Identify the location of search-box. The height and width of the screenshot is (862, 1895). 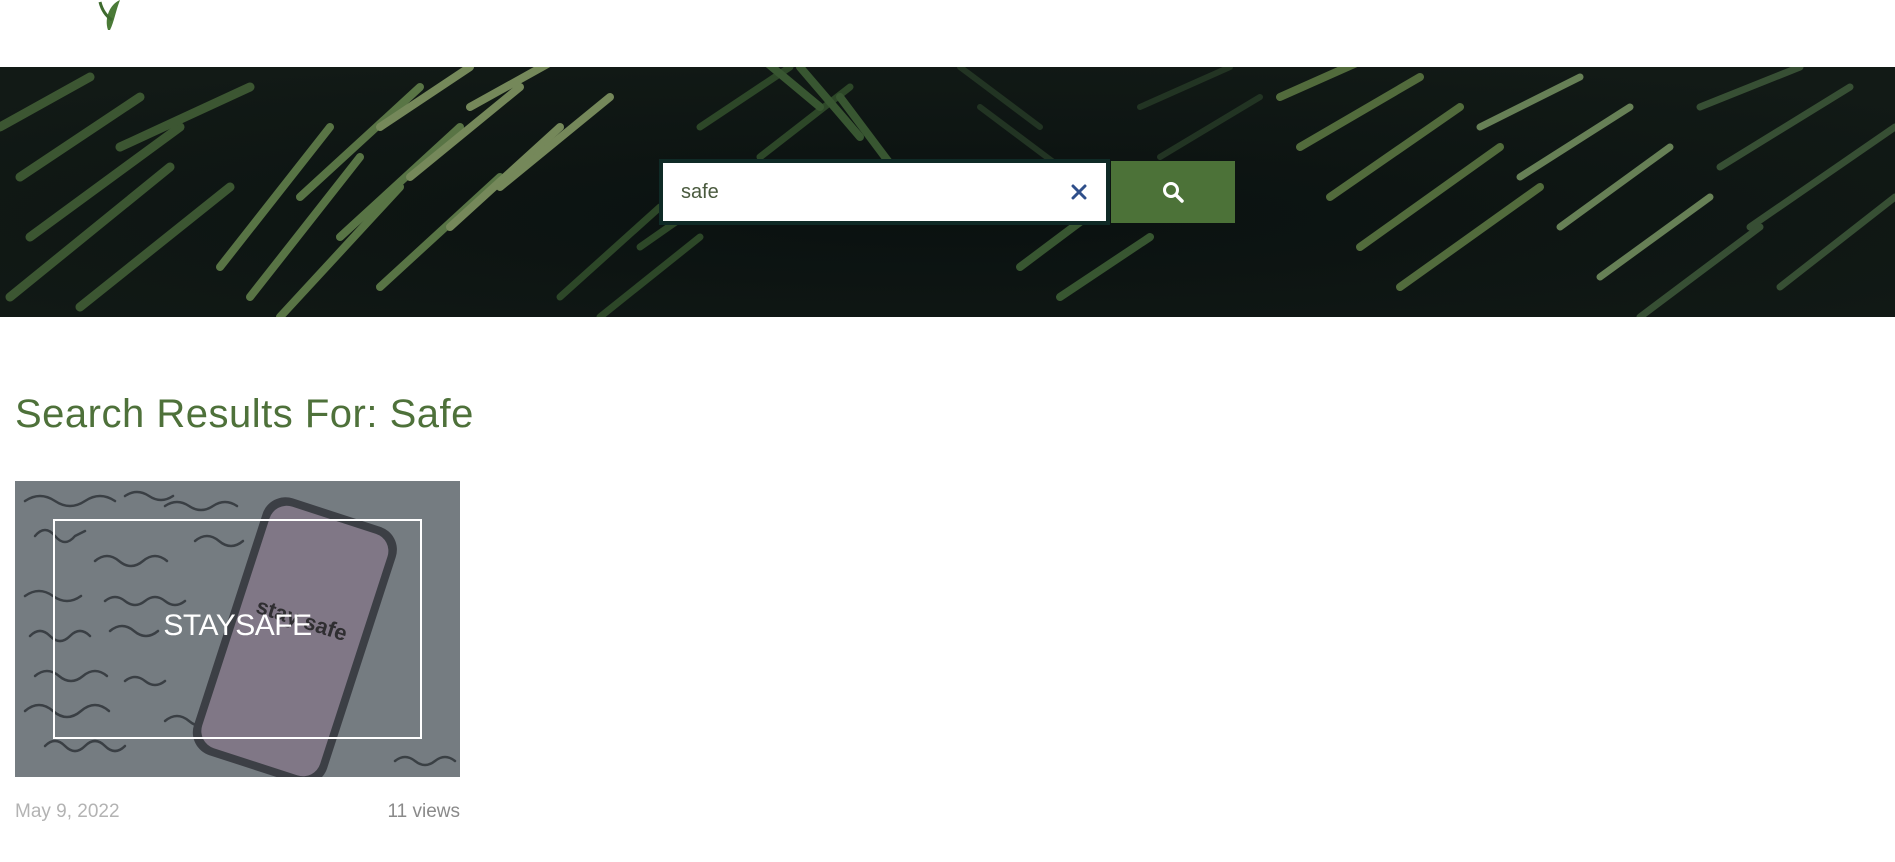
(884, 192).